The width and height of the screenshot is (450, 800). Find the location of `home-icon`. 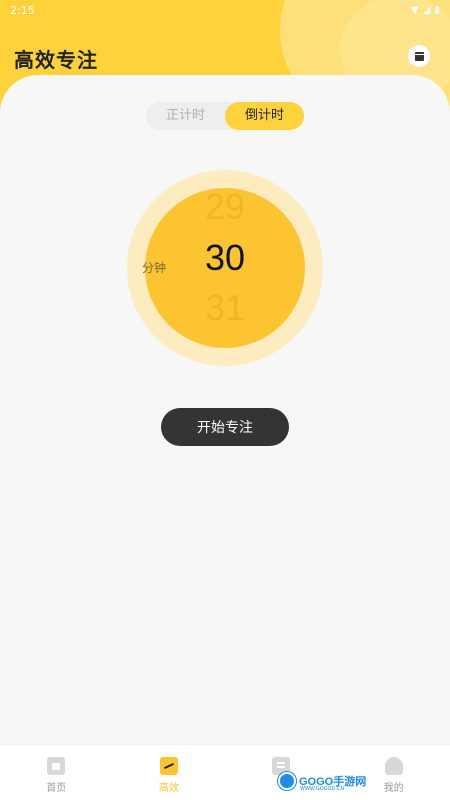

home-icon is located at coordinates (56, 766).